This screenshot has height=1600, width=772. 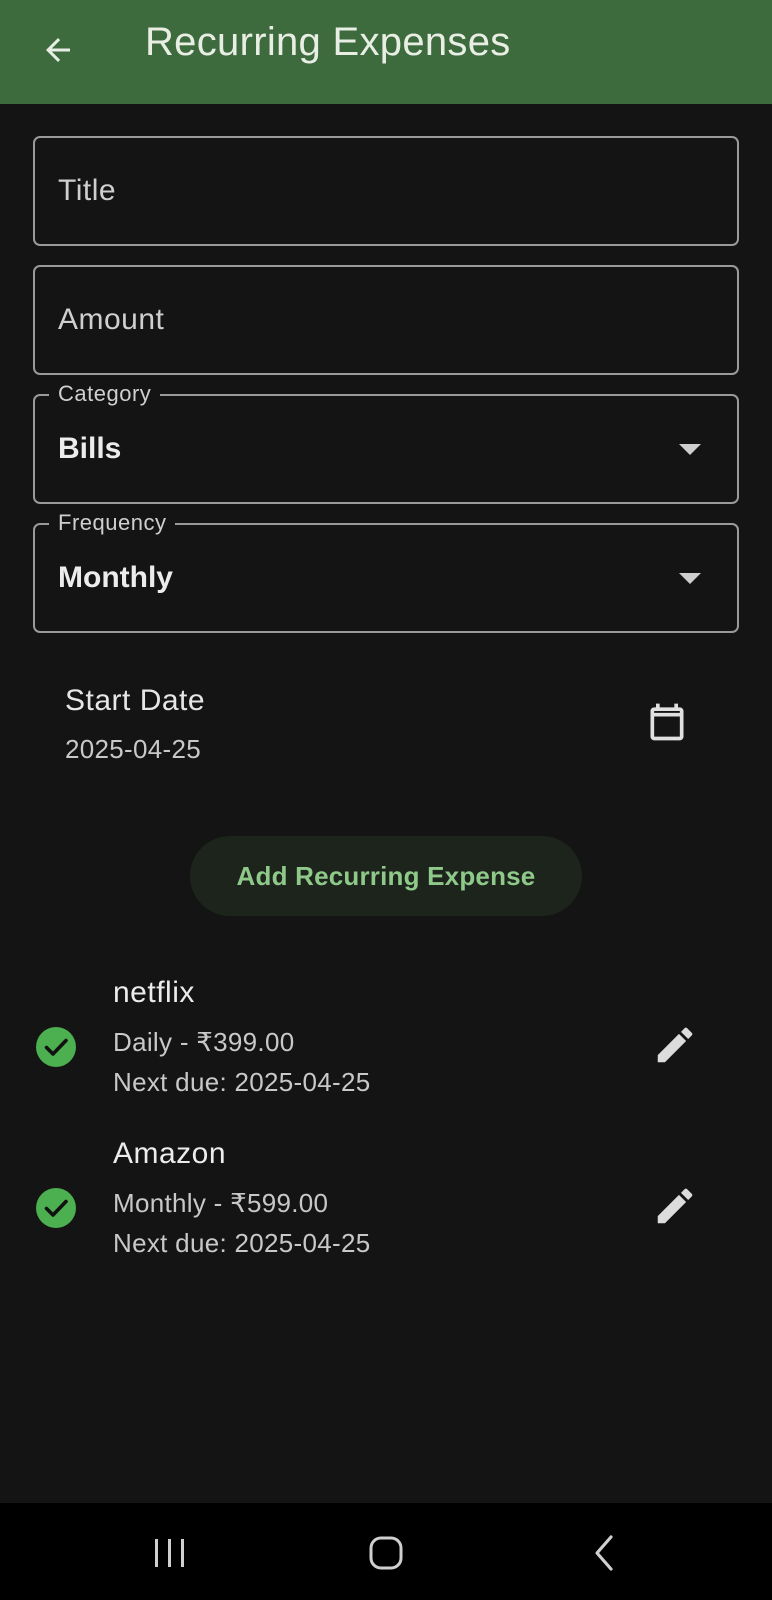 What do you see at coordinates (58, 50) in the screenshot?
I see `arrow-back-icon` at bounding box center [58, 50].